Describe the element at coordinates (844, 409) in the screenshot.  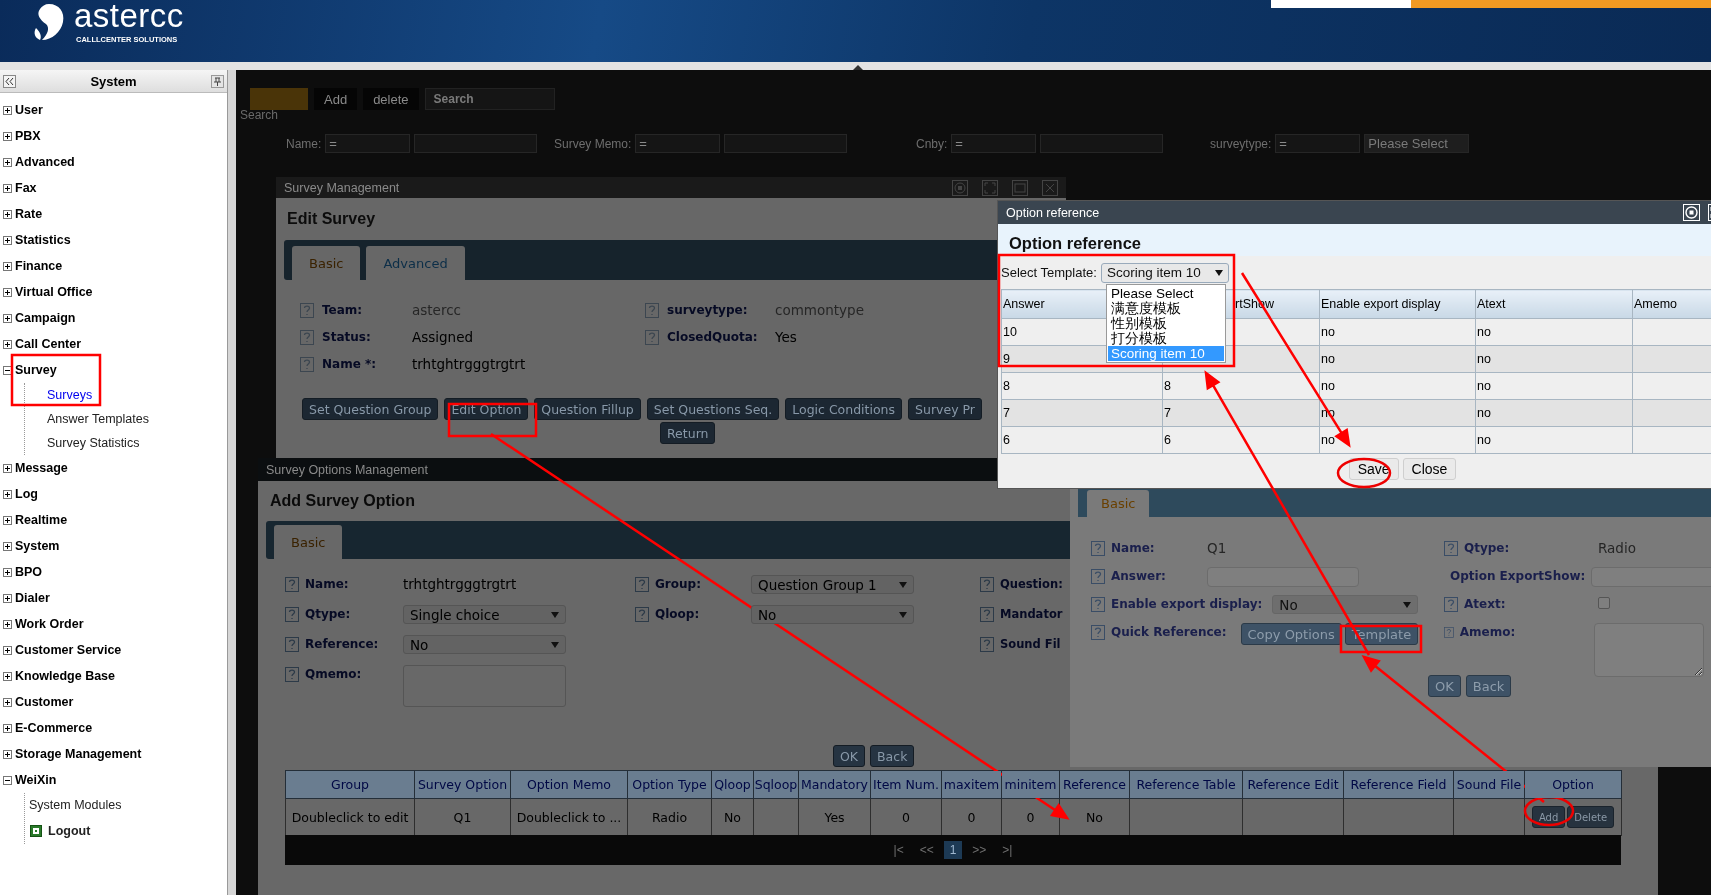
I see `action-button: Logic Conditions` at that location.